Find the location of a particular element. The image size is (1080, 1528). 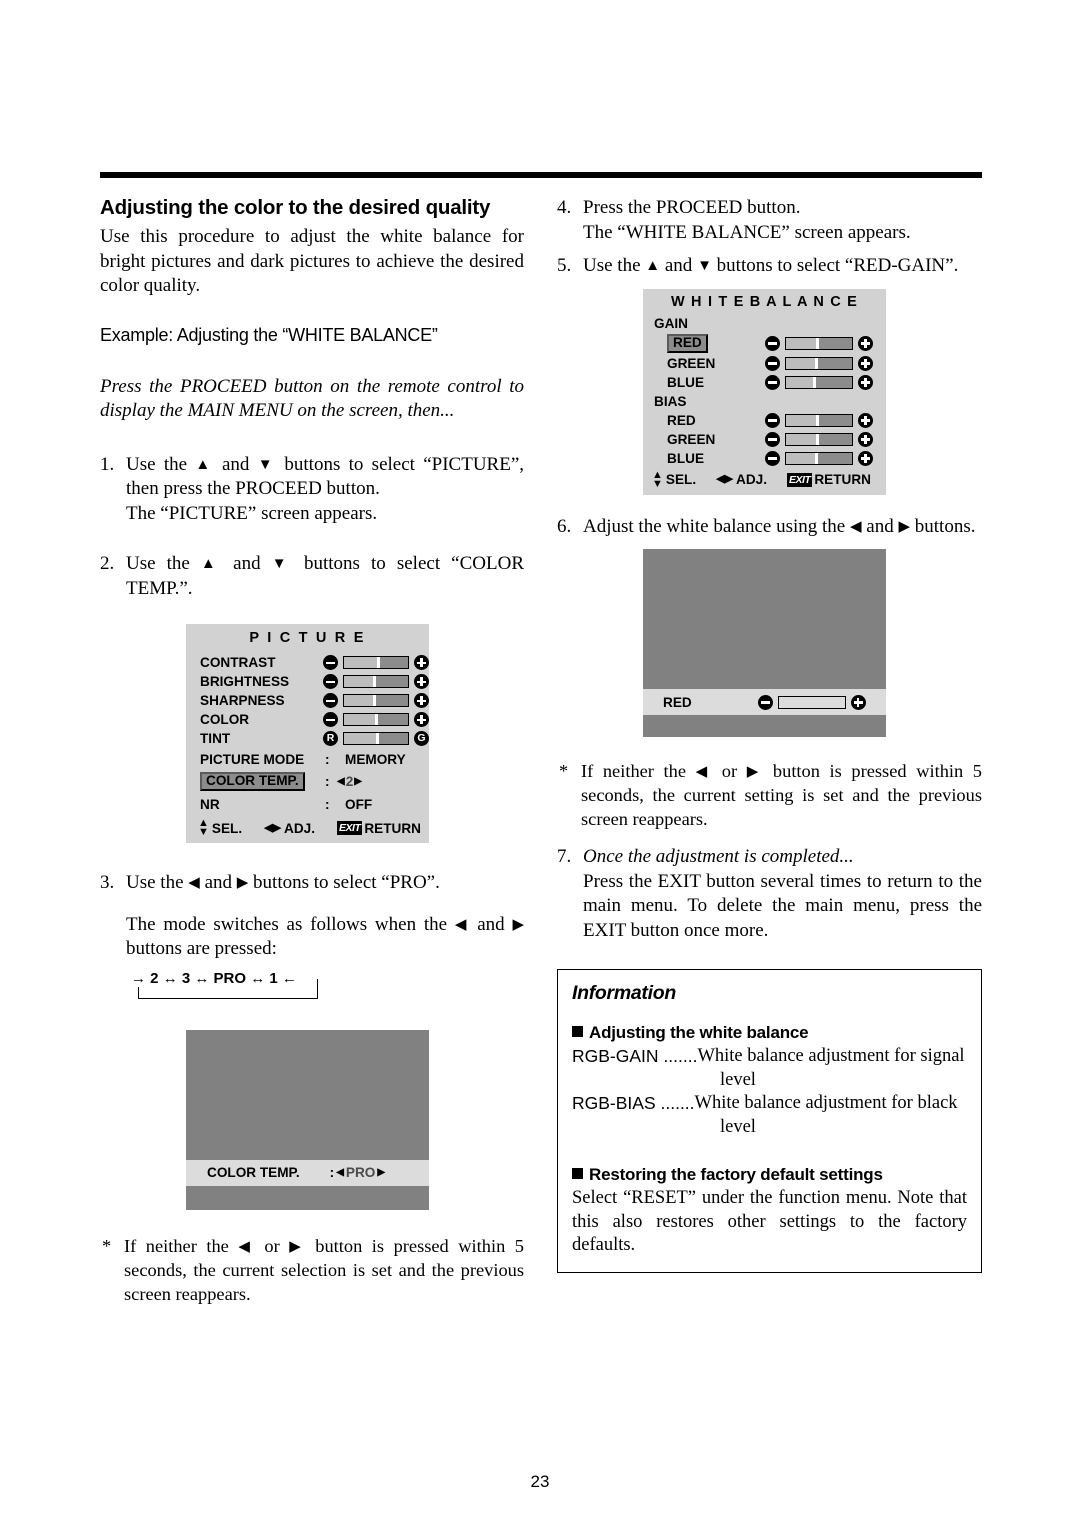

white-balance-row-label: BLUE is located at coordinates (686, 458).